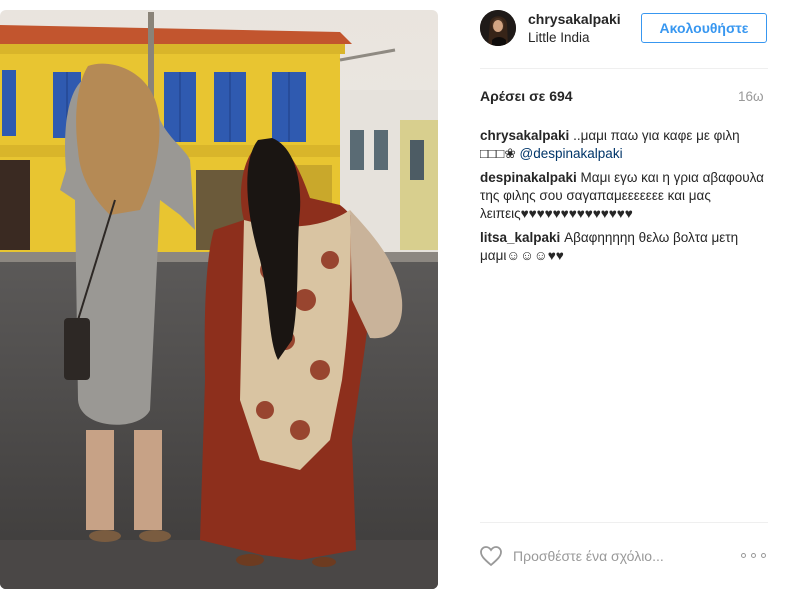 The height and width of the screenshot is (589, 789). I want to click on comment-username: litsa_kalpaki, so click(520, 237).